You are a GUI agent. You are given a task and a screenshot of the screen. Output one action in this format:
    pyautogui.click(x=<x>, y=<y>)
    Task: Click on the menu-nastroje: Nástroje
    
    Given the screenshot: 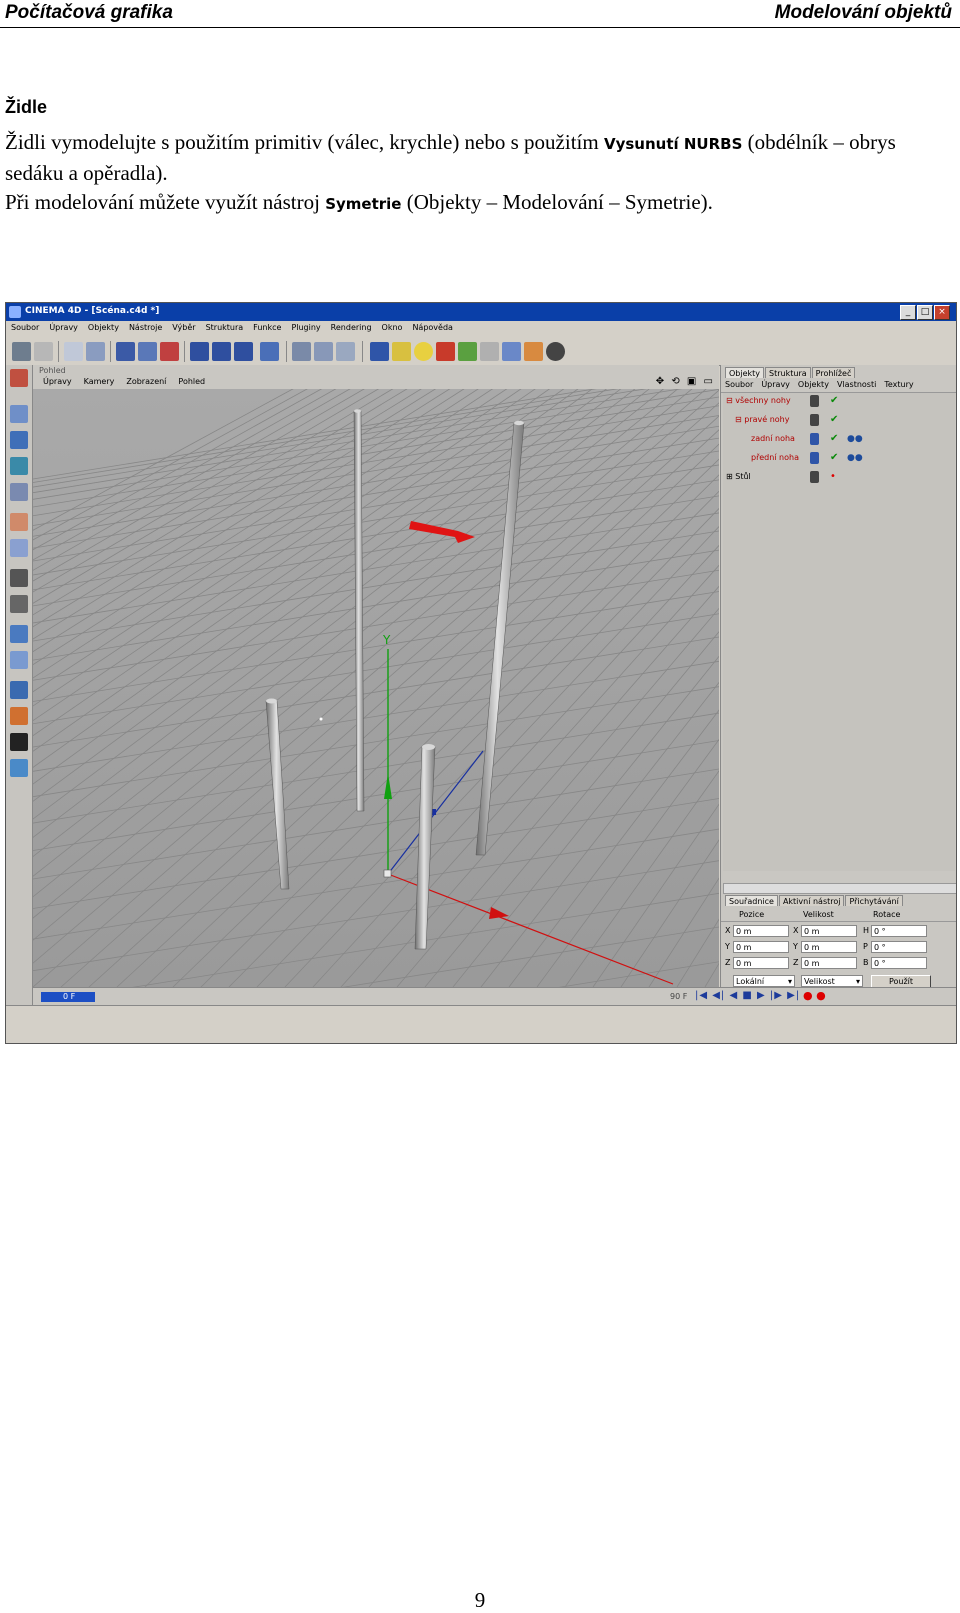 What is the action you would take?
    pyautogui.click(x=145, y=326)
    